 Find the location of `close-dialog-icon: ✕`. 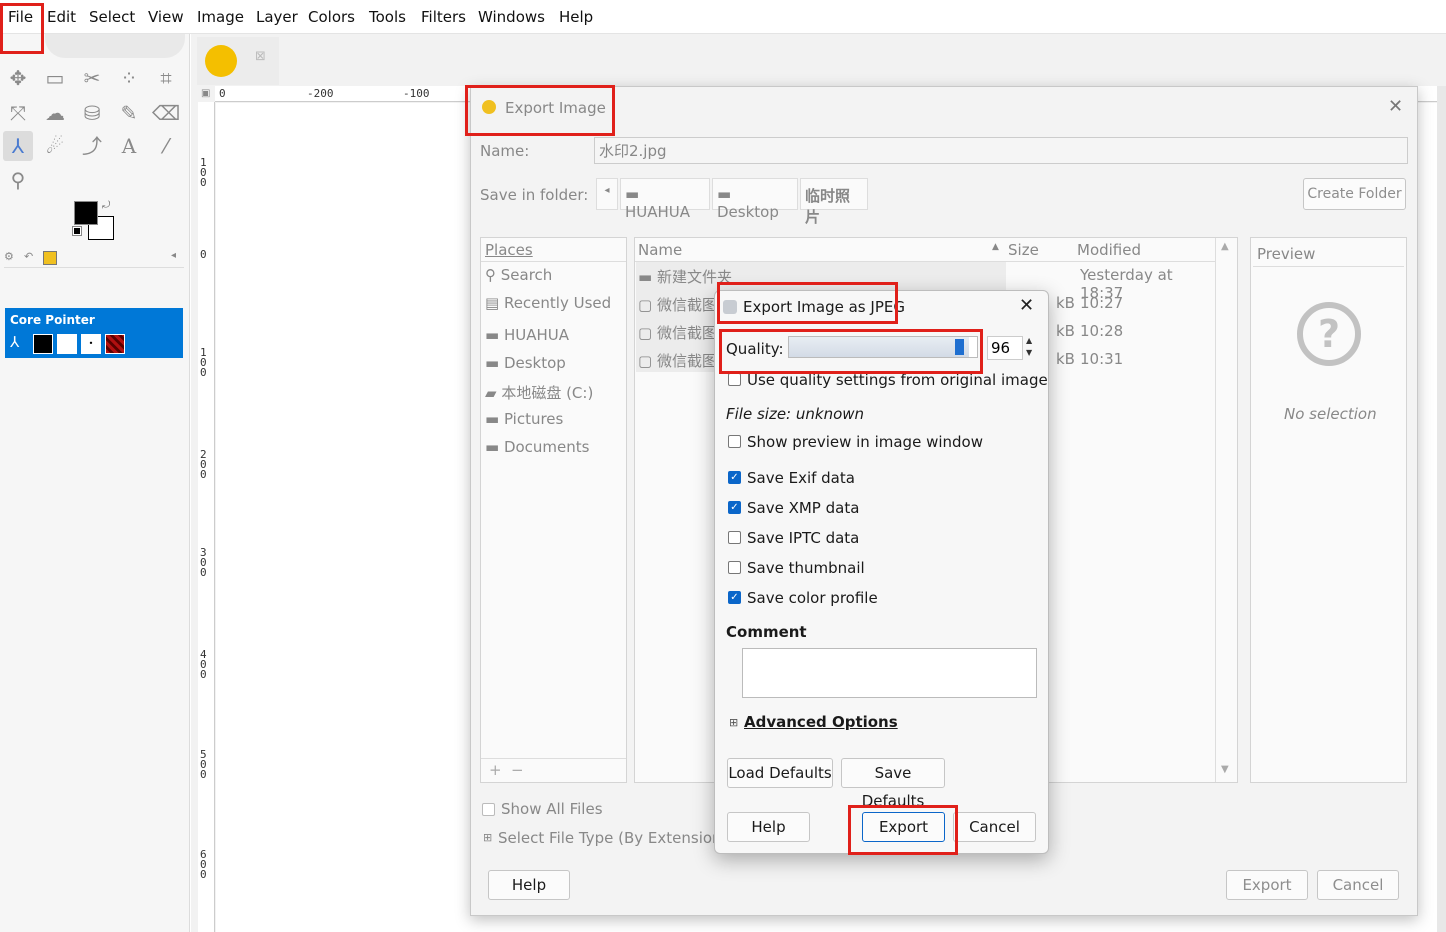

close-dialog-icon: ✕ is located at coordinates (1395, 106).